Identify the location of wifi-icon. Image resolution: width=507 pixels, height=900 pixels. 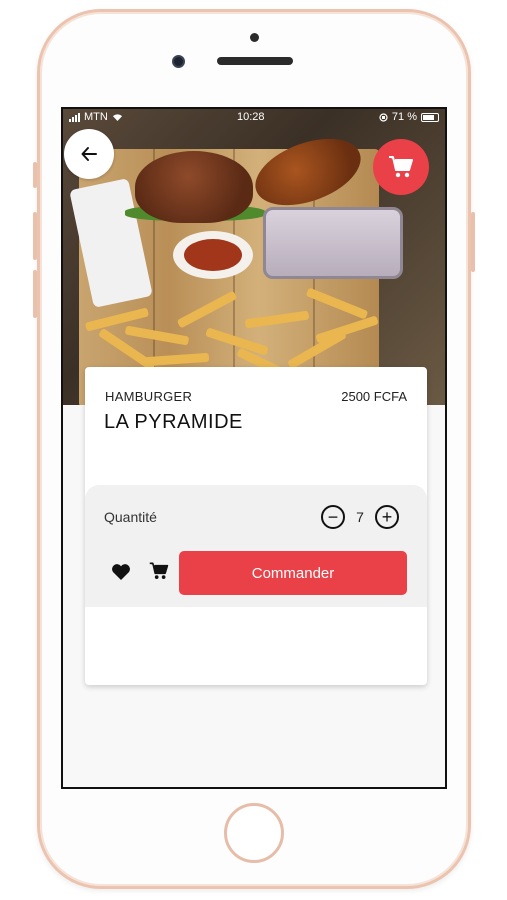
(117, 117).